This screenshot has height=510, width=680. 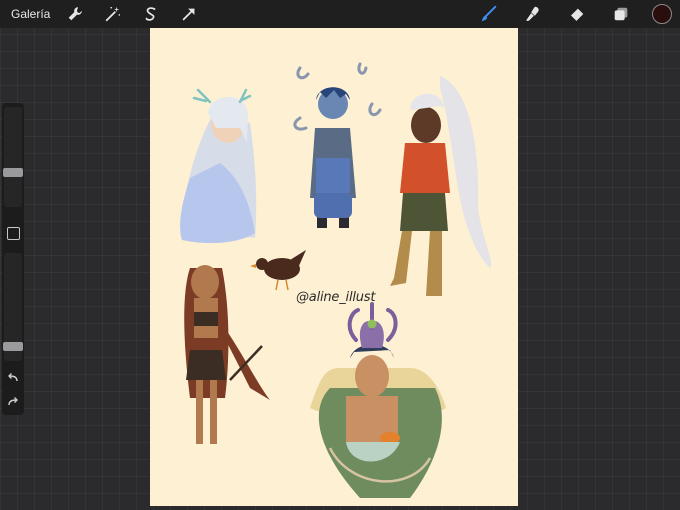 I want to click on actions-button, so click(x=75, y=14).